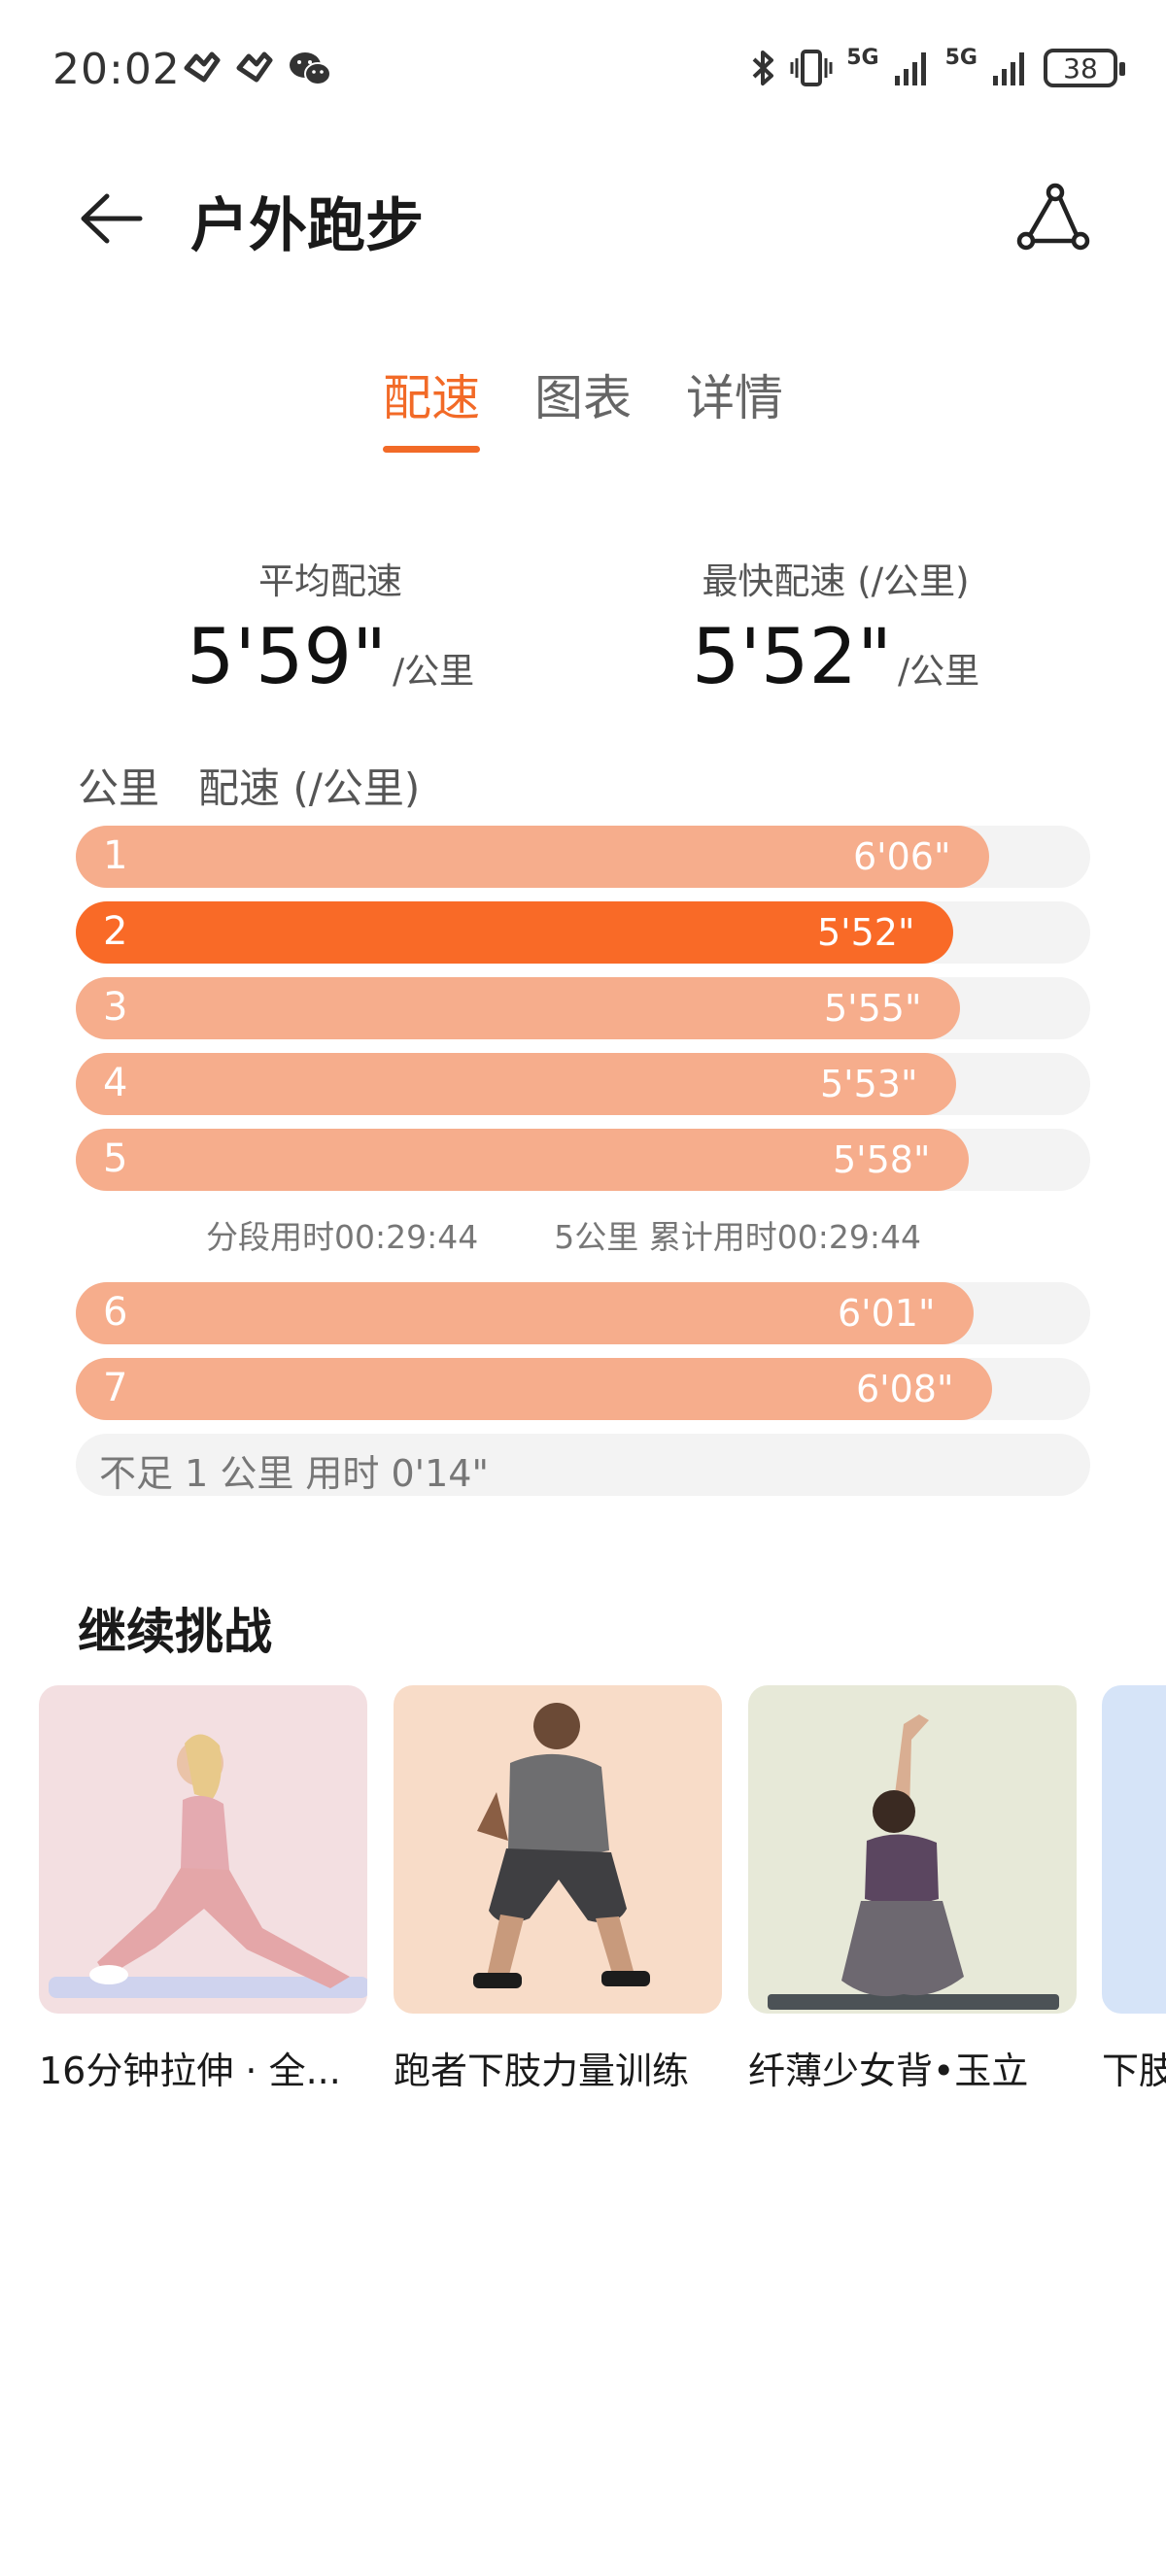 The height and width of the screenshot is (2576, 1166). What do you see at coordinates (294, 1473) in the screenshot?
I see `remainder-text: 不足 1 公里 用时 0'14"` at bounding box center [294, 1473].